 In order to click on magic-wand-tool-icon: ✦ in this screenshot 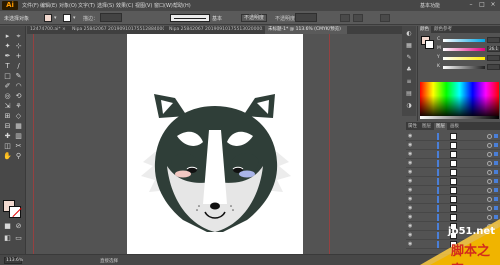, I will do `click(7, 46)`.